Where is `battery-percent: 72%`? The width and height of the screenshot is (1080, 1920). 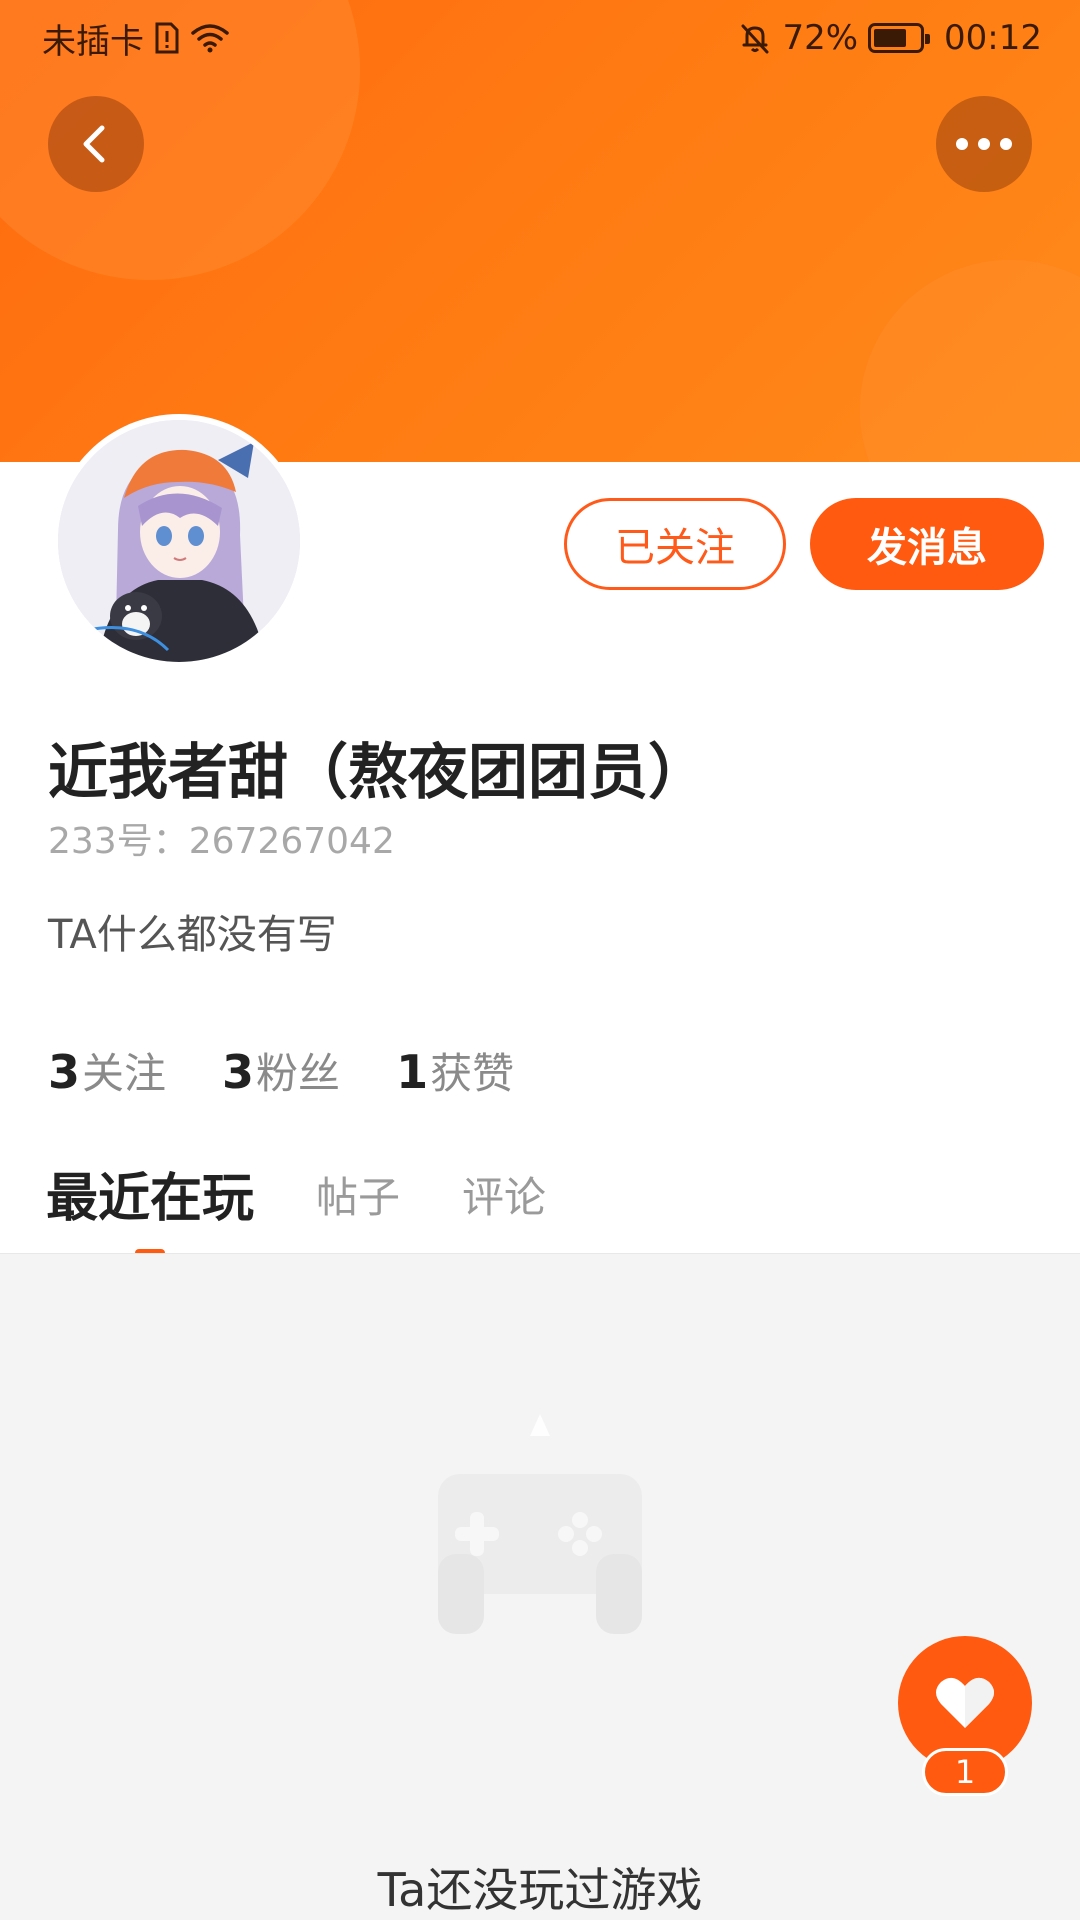
battery-percent: 72% is located at coordinates (820, 38).